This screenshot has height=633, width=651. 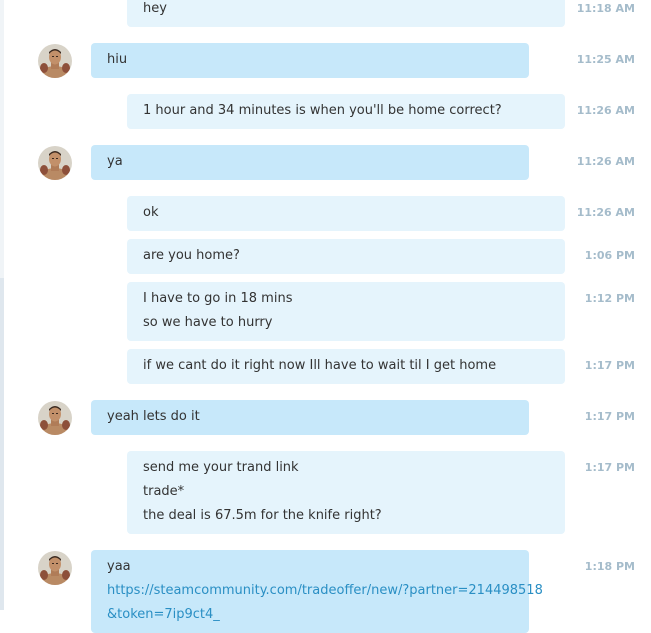 What do you see at coordinates (262, 515) in the screenshot?
I see `message-text: the deal is 67.5m for the knife right?` at bounding box center [262, 515].